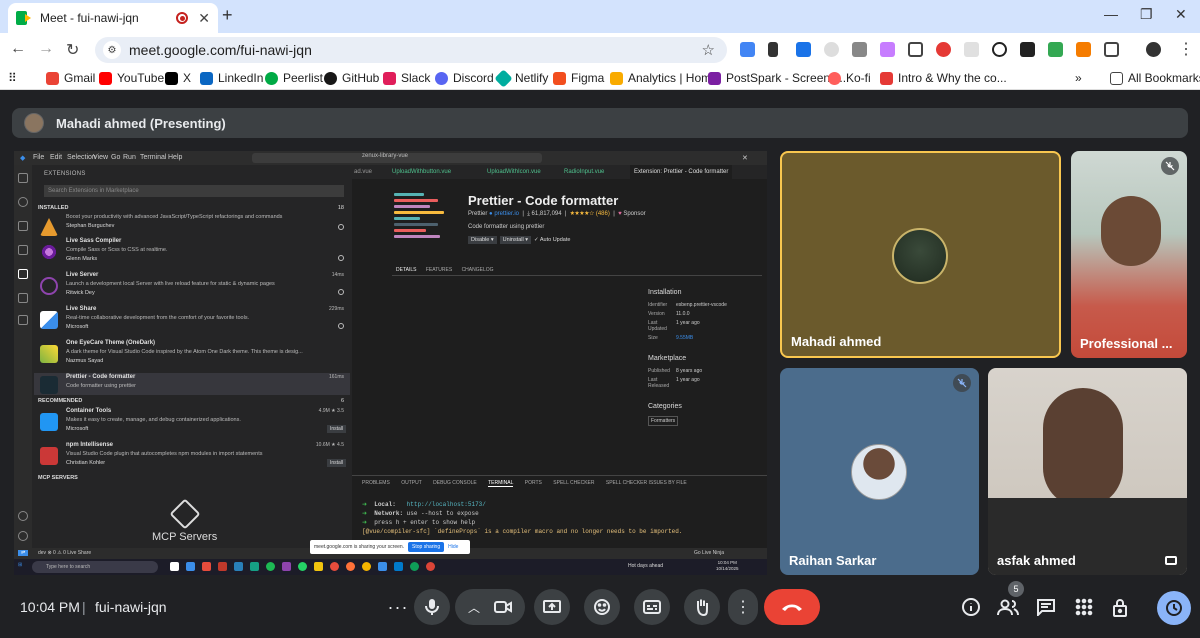 The image size is (1200, 638). What do you see at coordinates (943, 49) in the screenshot?
I see `record-extension-icon` at bounding box center [943, 49].